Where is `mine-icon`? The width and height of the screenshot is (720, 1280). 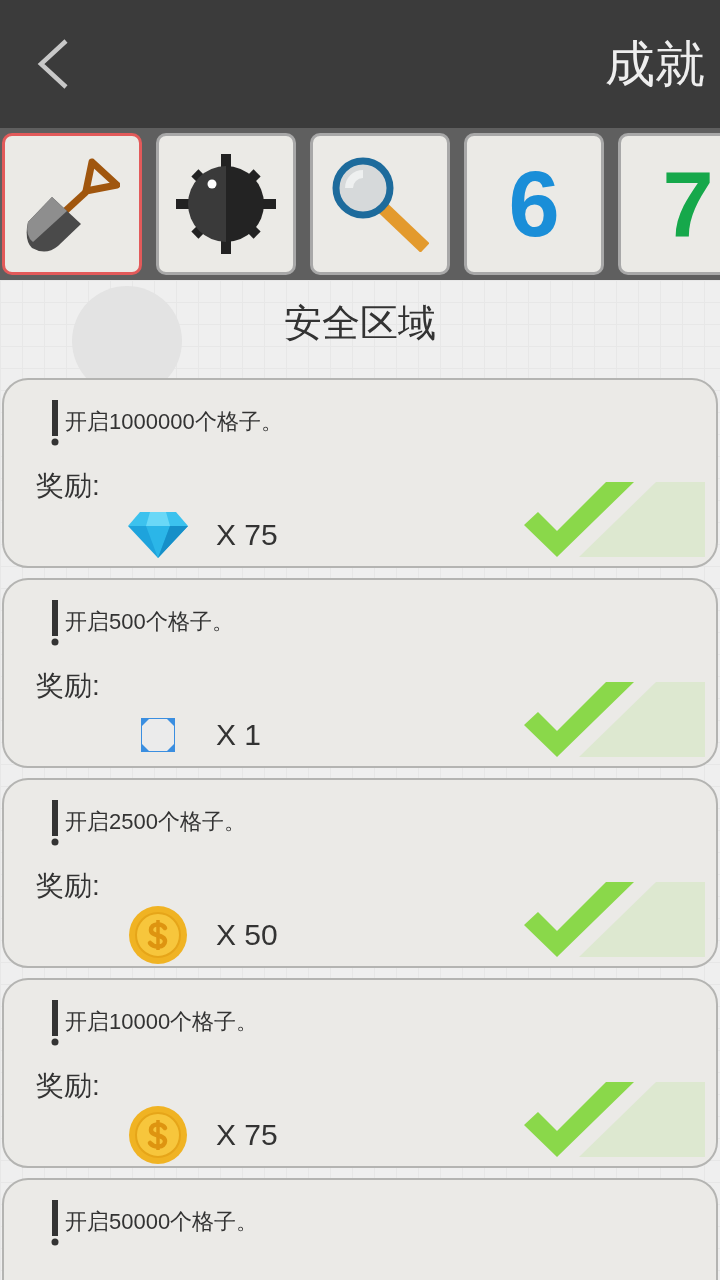 mine-icon is located at coordinates (226, 204).